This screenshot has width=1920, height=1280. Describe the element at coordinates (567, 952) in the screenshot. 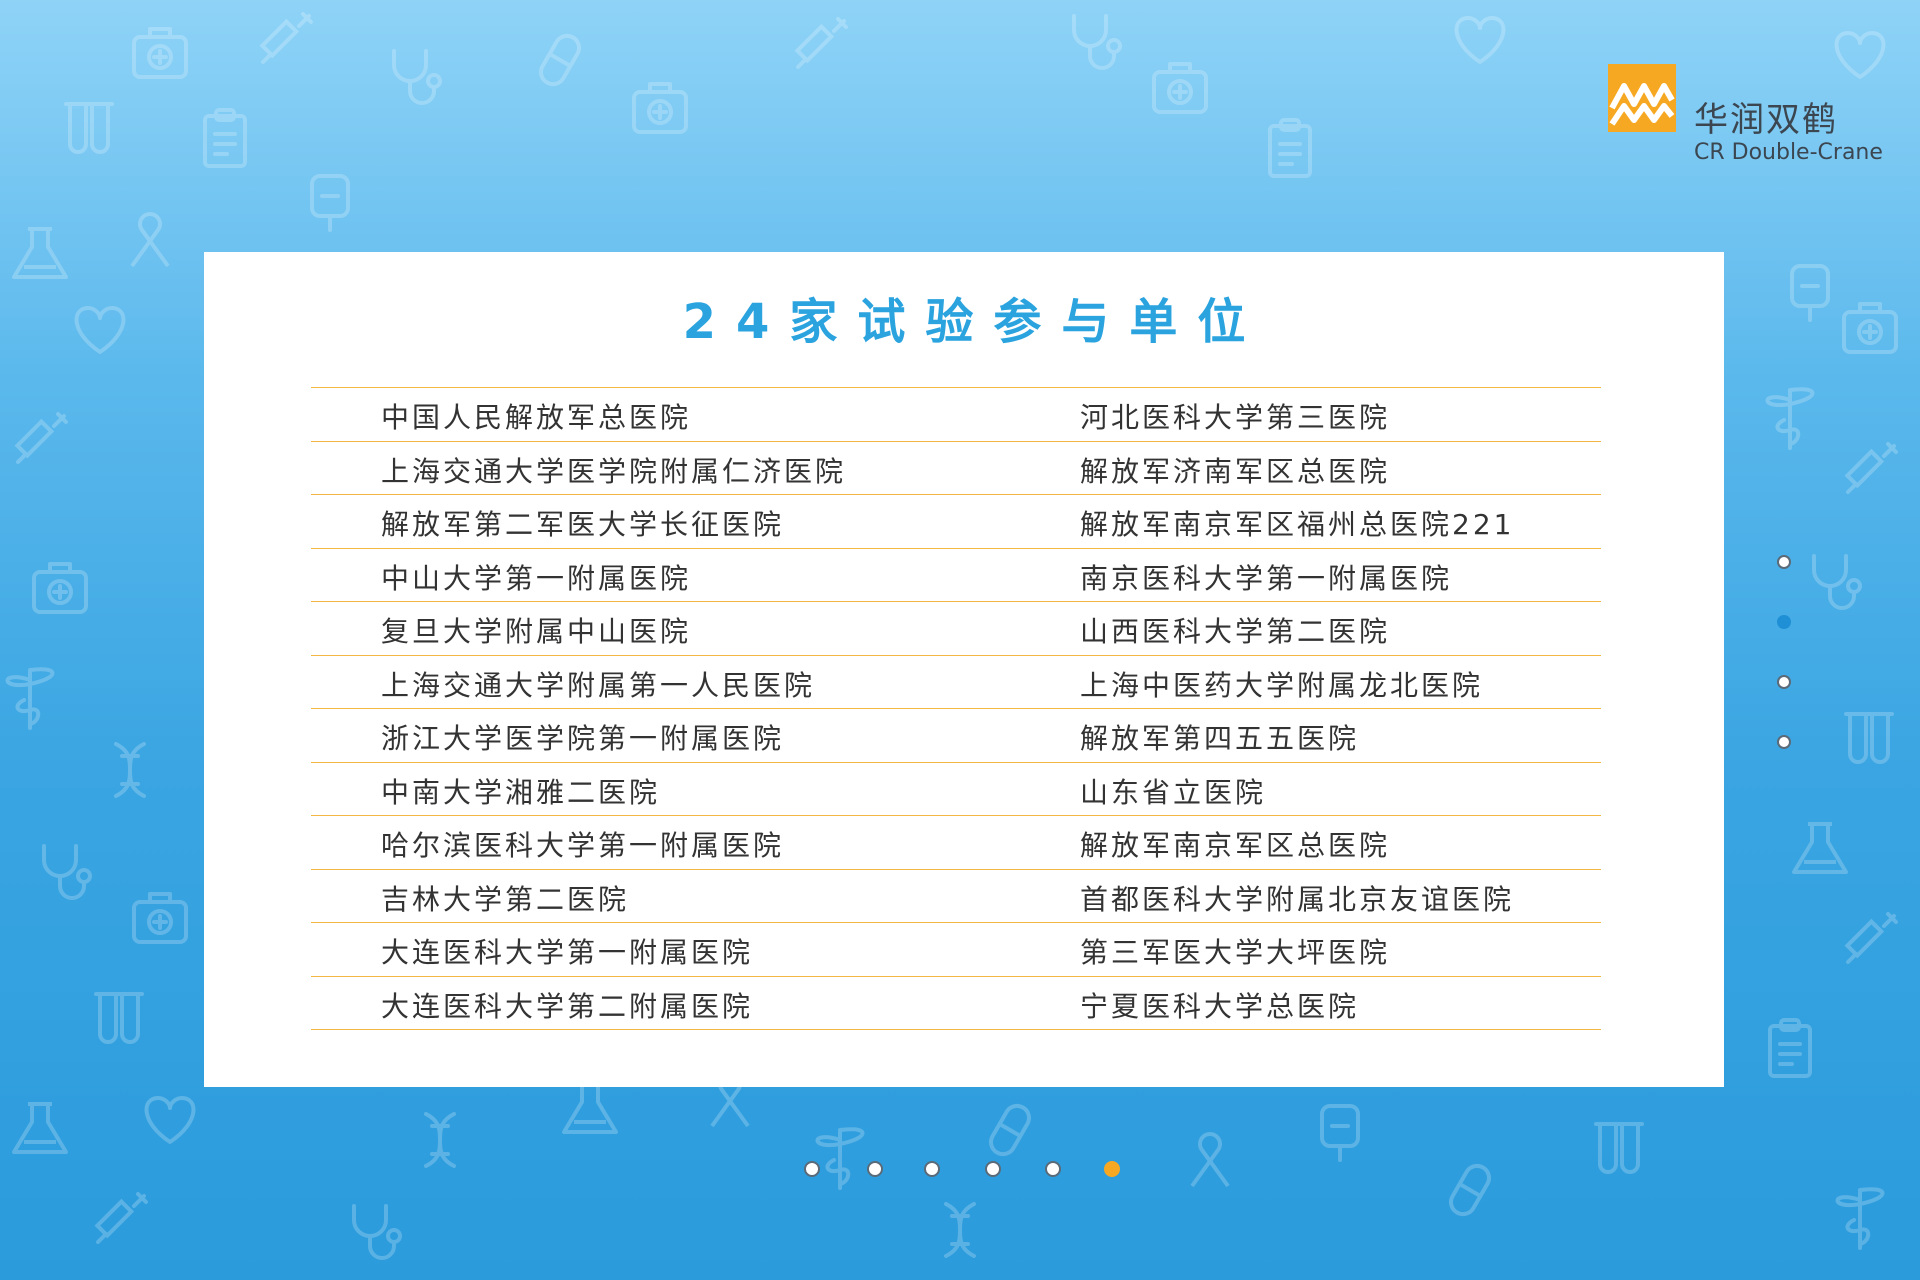

I see `hospital-name: 大连医科大学第一附属医院` at that location.